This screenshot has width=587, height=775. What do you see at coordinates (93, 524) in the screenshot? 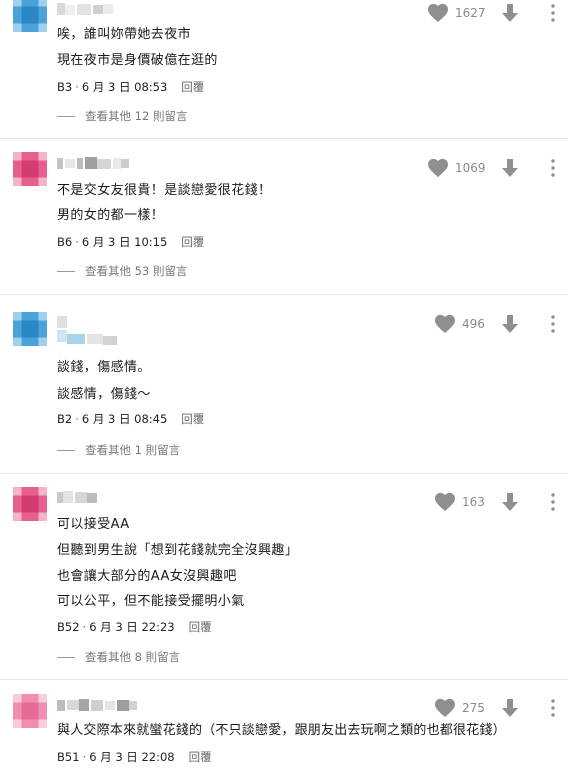
I see `comment-text-line: 可以接受AA` at bounding box center [93, 524].